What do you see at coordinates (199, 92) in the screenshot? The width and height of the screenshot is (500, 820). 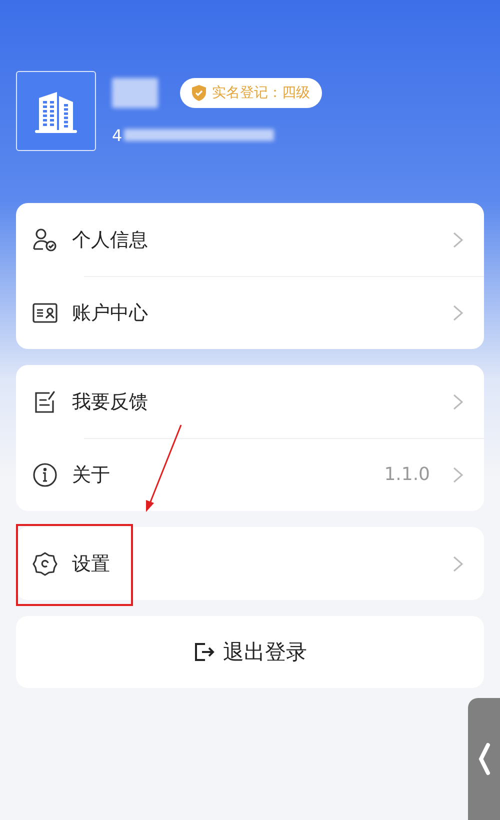 I see `shield-check-icon` at bounding box center [199, 92].